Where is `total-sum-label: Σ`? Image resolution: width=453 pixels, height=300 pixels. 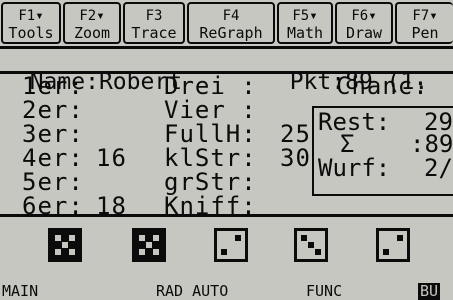 total-sum-label: Σ is located at coordinates (347, 144).